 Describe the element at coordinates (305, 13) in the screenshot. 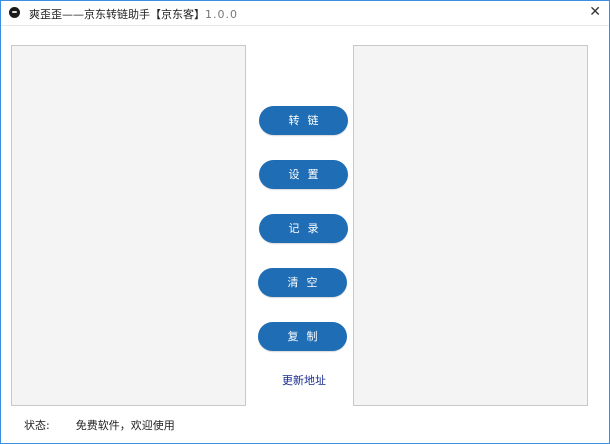

I see `title-bar: 爽歪歪——京东转链助手【京东客】1.0.0 ✕` at that location.